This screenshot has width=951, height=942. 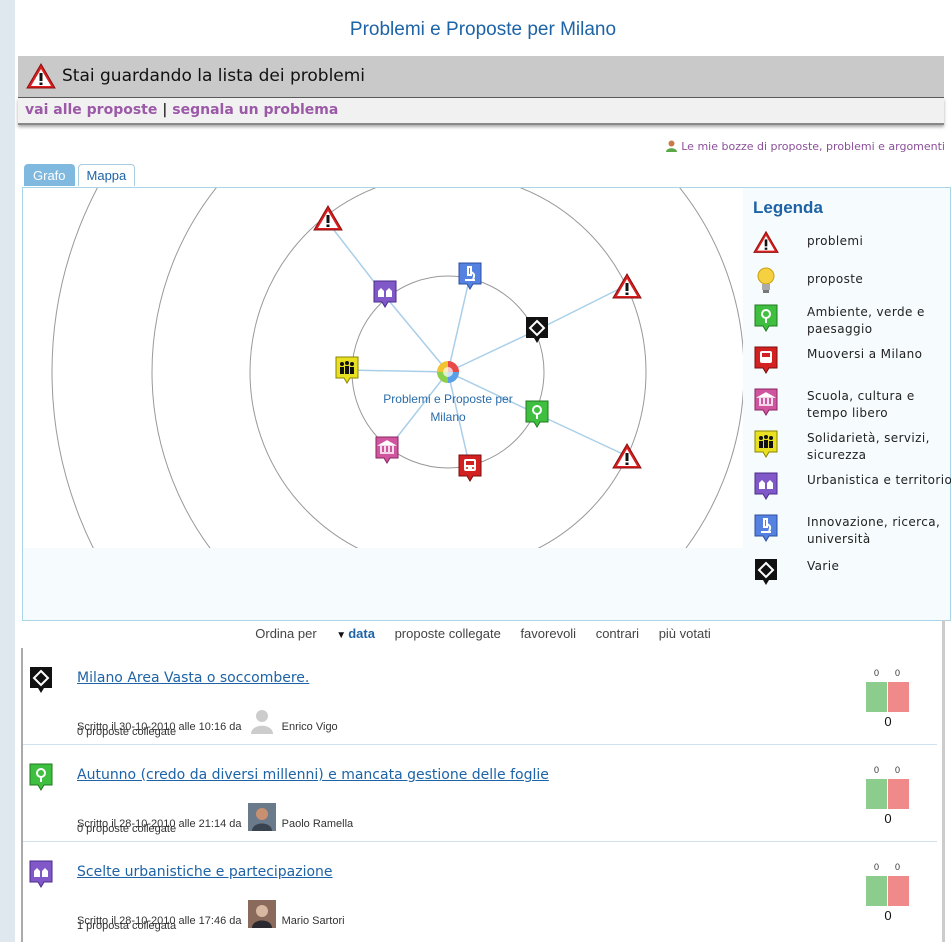 What do you see at coordinates (766, 280) in the screenshot?
I see `bulb-icon` at bounding box center [766, 280].